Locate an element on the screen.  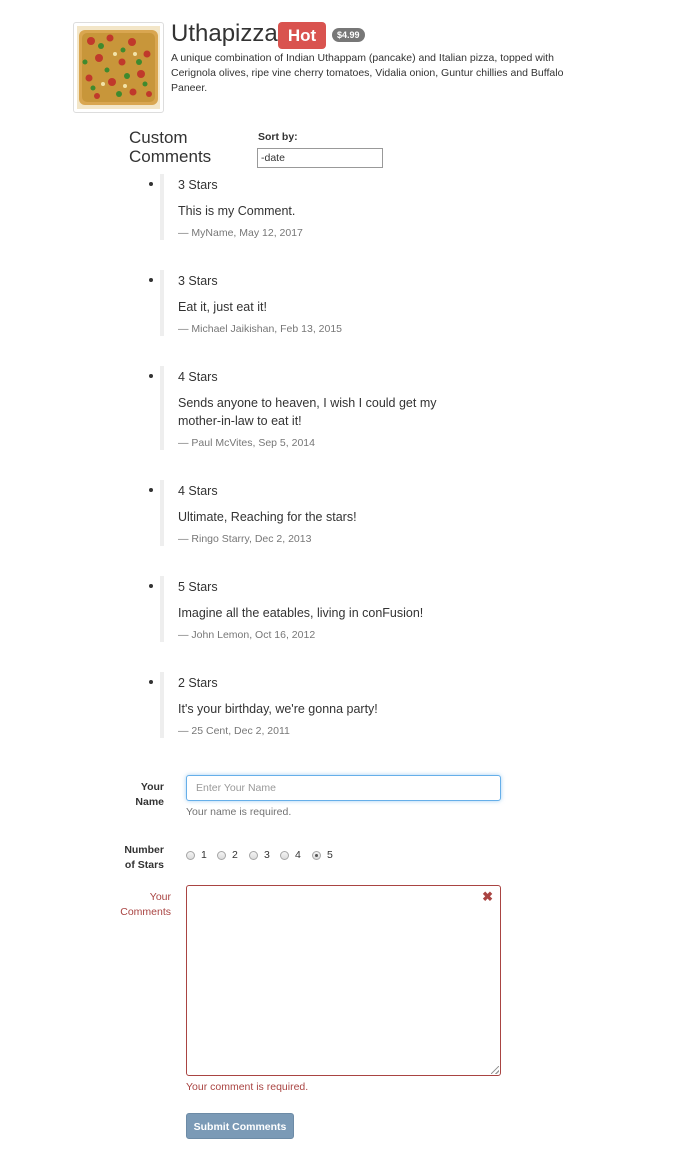
comment-text: Eat it, just eat it! is located at coordinates (222, 307).